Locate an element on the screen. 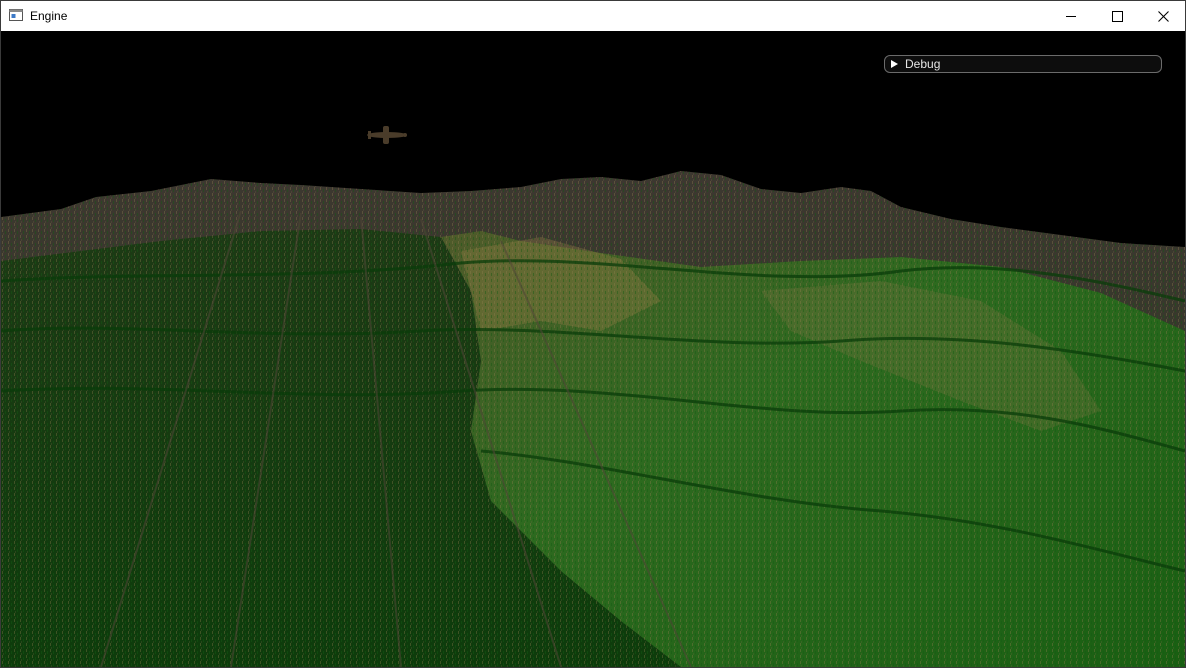 Image resolution: width=1186 pixels, height=668 pixels. minimize-button is located at coordinates (1071, 16).